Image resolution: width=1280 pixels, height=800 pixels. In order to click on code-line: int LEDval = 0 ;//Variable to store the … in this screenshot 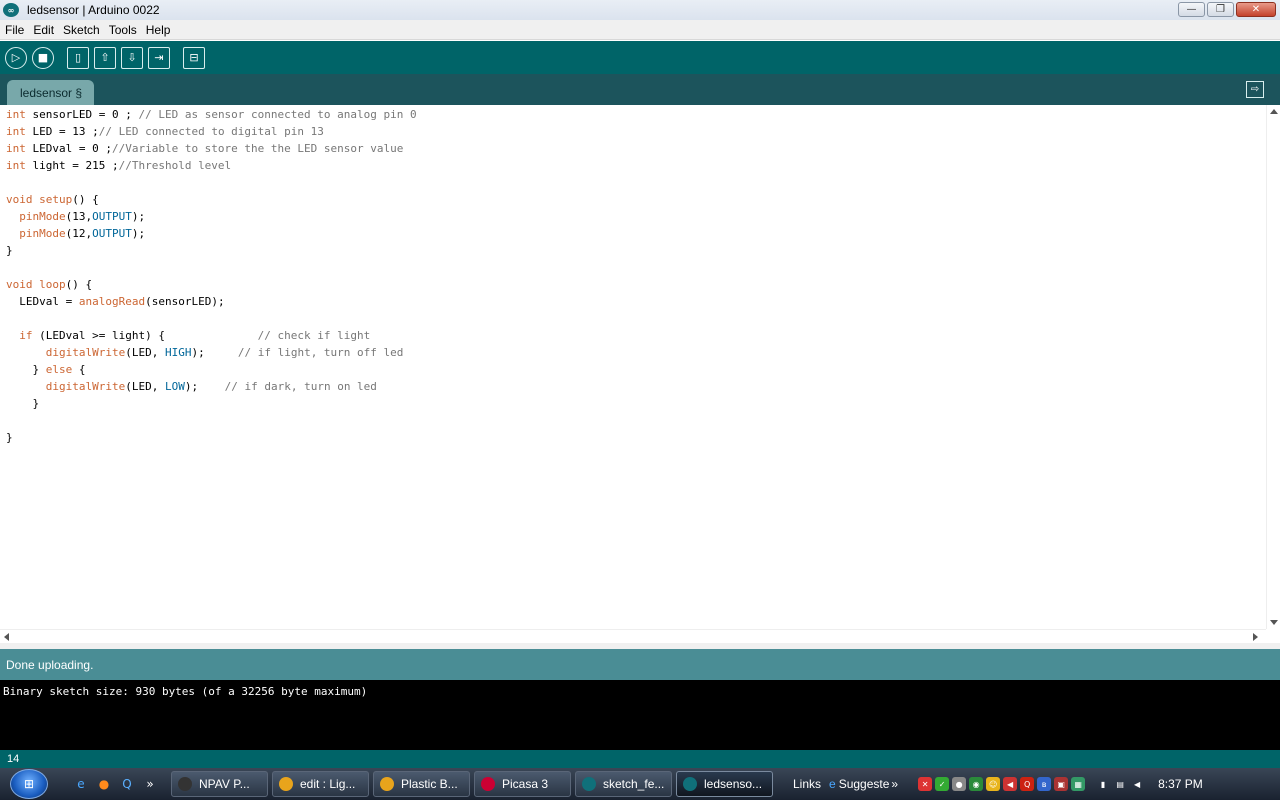, I will do `click(633, 148)`.